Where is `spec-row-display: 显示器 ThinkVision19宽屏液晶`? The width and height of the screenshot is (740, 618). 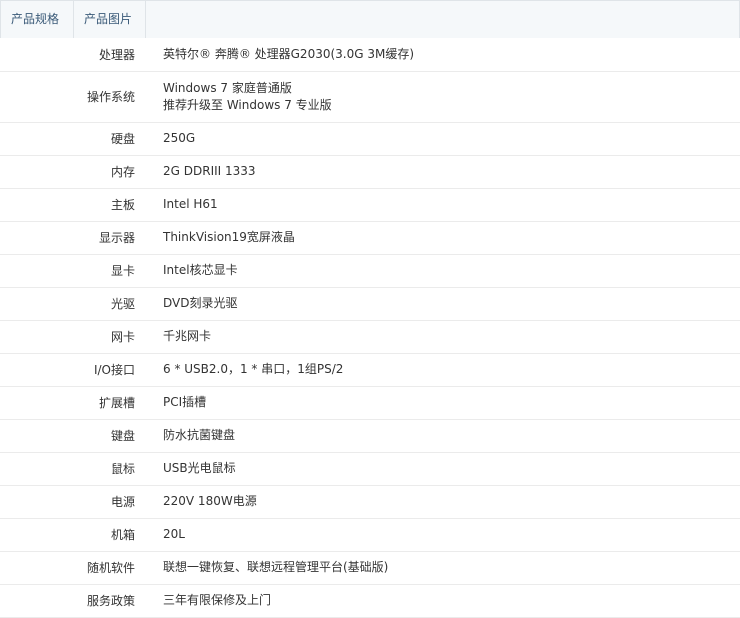 spec-row-display: 显示器 ThinkVision19宽屏液晶 is located at coordinates (370, 238).